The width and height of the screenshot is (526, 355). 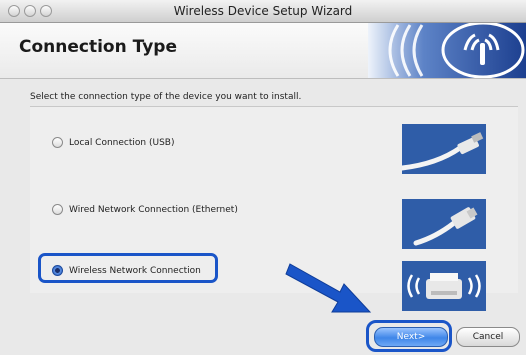 I want to click on title-bar: Wireless Device Setup Wizard, so click(x=263, y=11).